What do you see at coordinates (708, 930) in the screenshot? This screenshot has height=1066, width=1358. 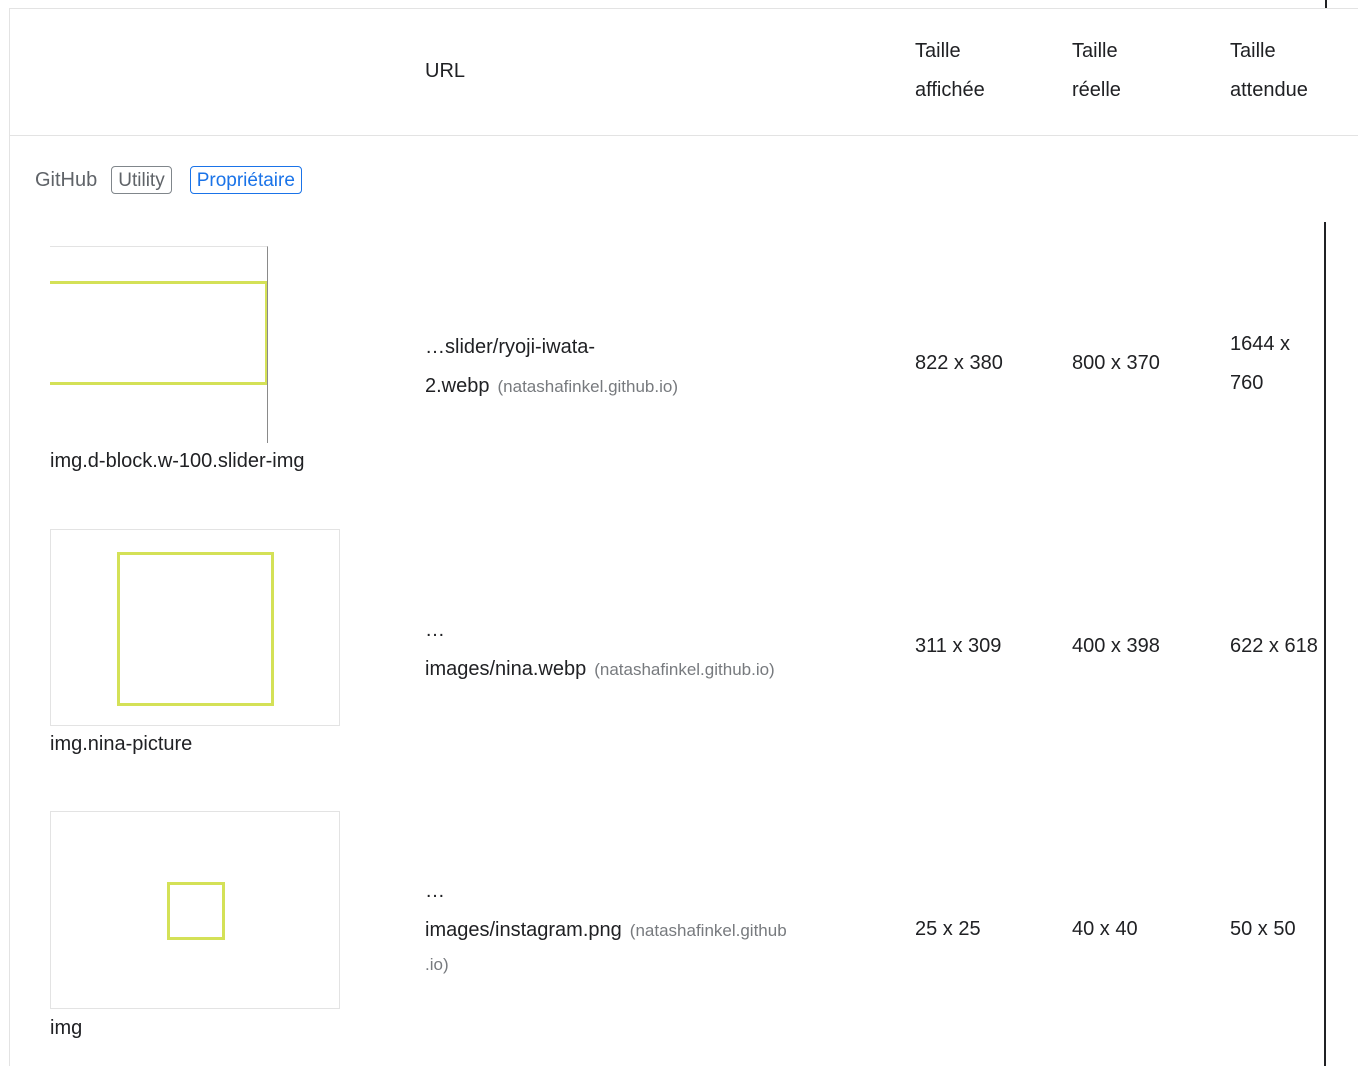 I see `url-host: (natashafinkel.github` at bounding box center [708, 930].